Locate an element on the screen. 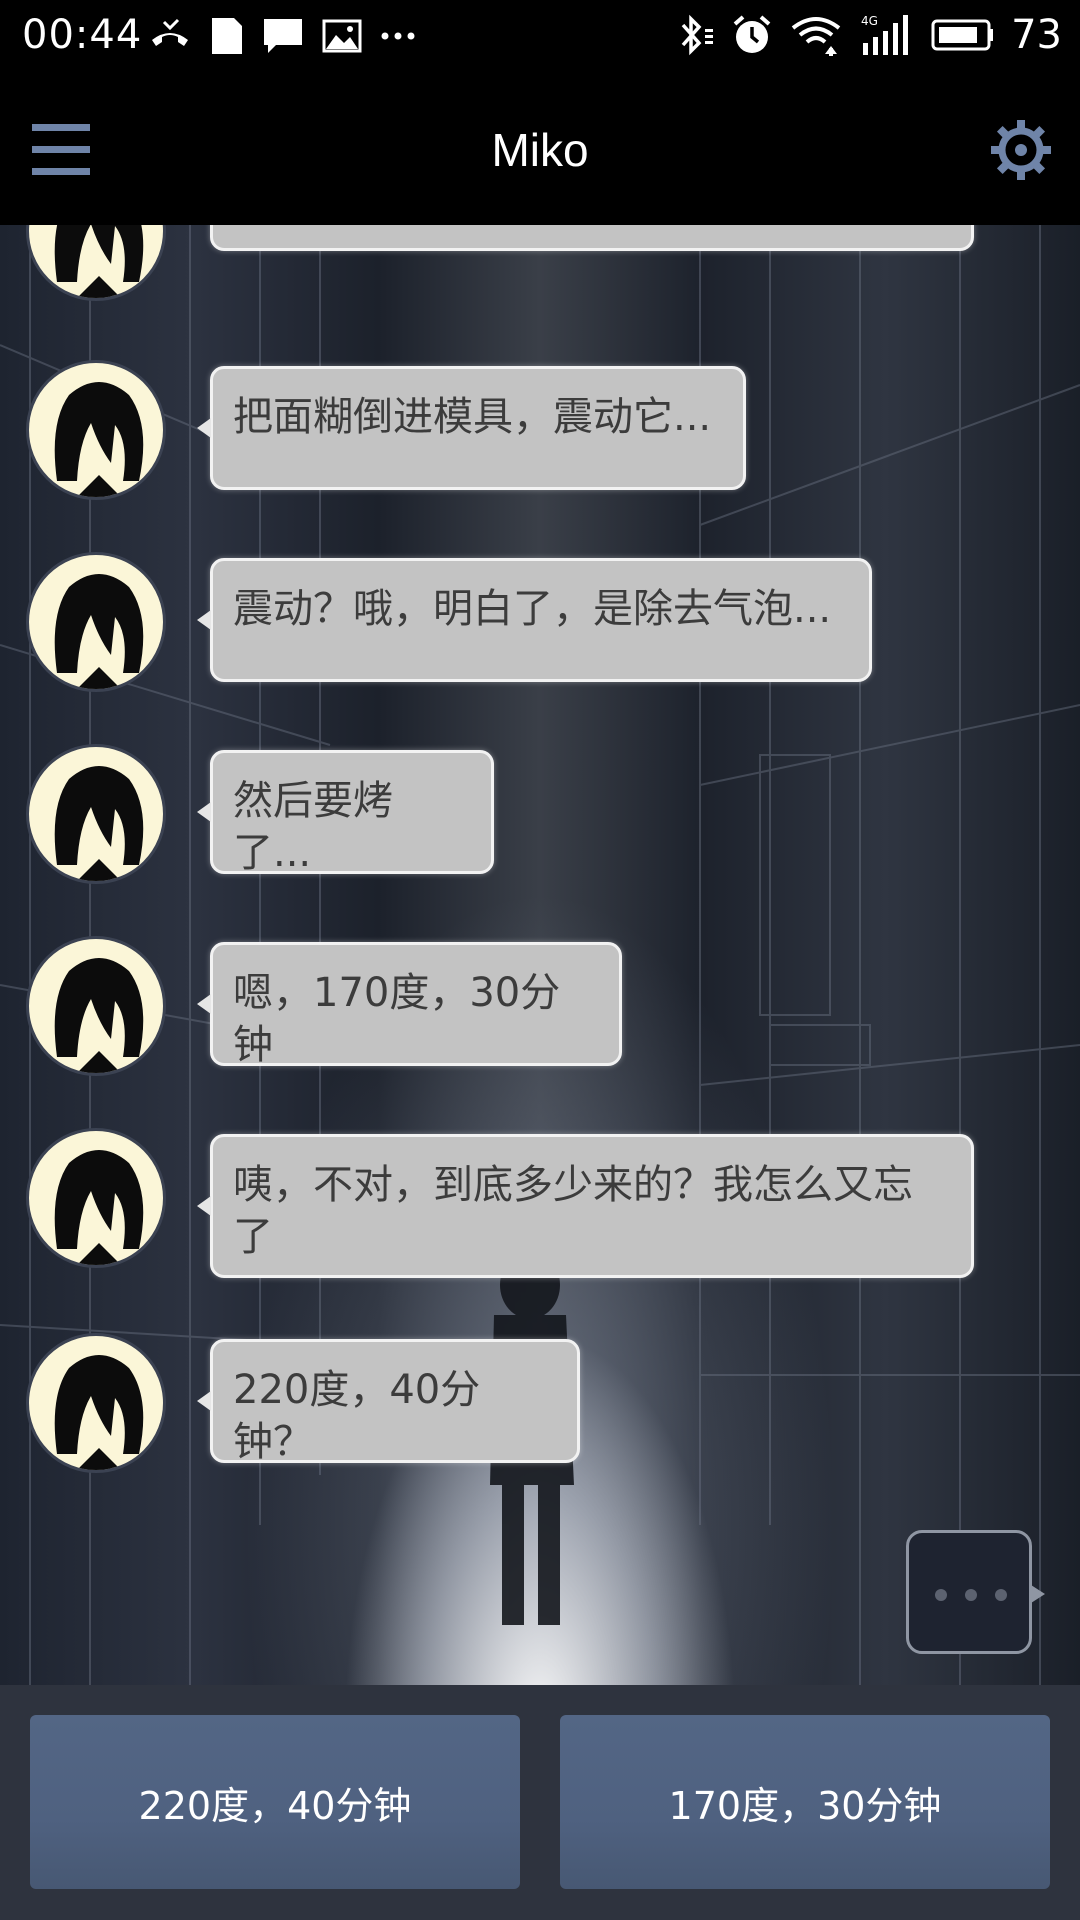 Image resolution: width=1080 pixels, height=1920 pixels. chat-title: Miko is located at coordinates (540, 150).